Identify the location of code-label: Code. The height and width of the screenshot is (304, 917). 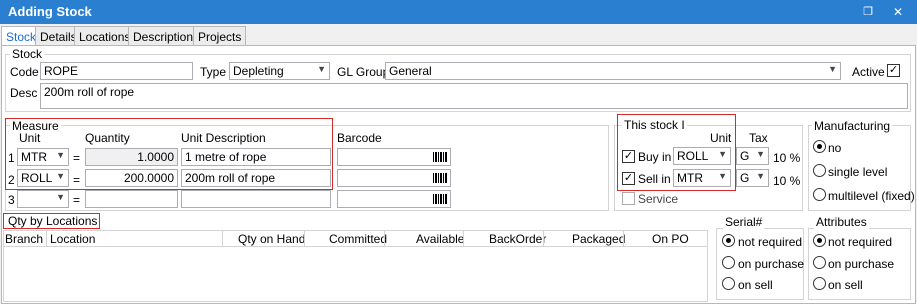
(24, 72).